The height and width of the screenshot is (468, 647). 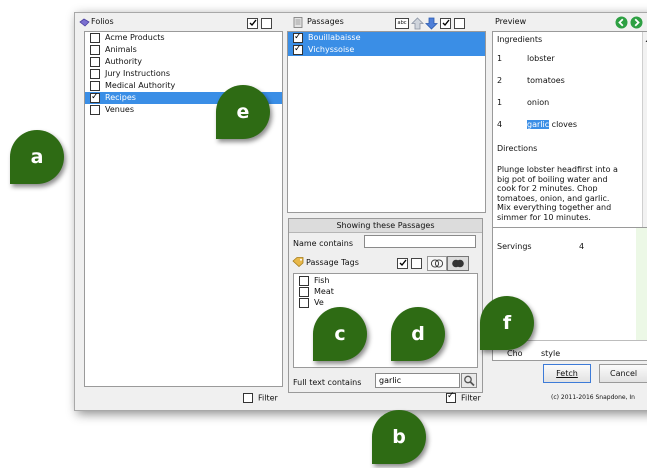 What do you see at coordinates (515, 353) in the screenshot?
I see `choose-style-partial: Cho` at bounding box center [515, 353].